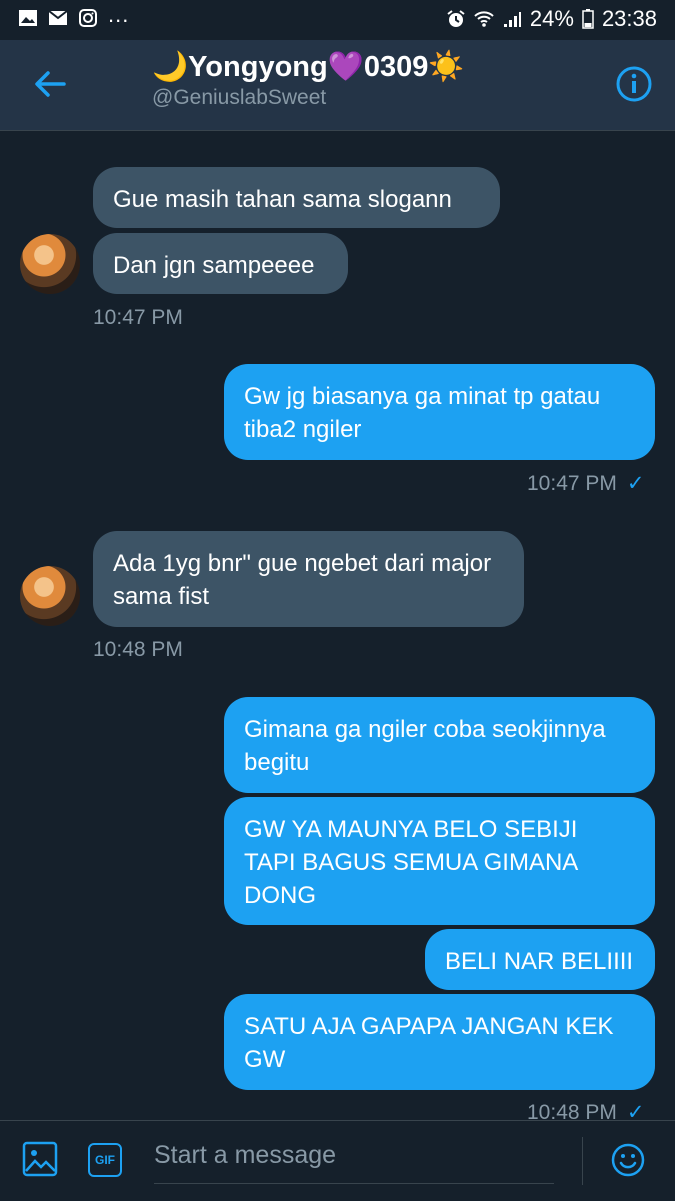 The width and height of the screenshot is (675, 1201). I want to click on alarm-icon, so click(456, 18).